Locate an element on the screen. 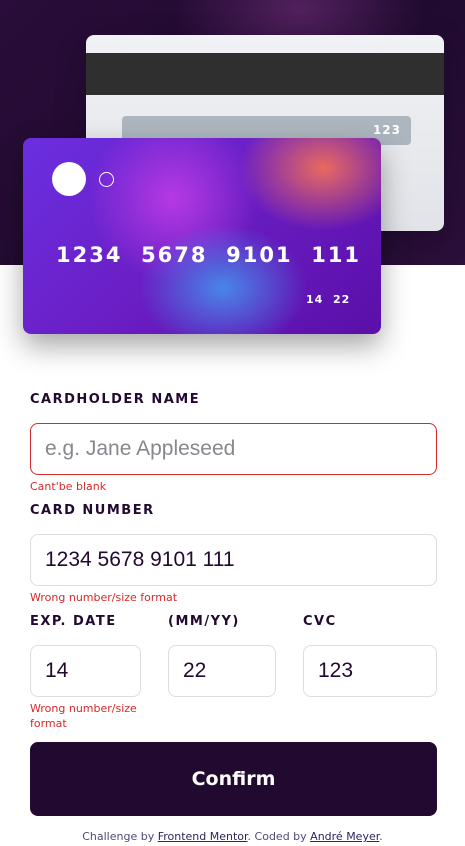 Image resolution: width=465 pixels, height=846 pixels. card-front-number: 1234 5678 9101 111 is located at coordinates (209, 255).